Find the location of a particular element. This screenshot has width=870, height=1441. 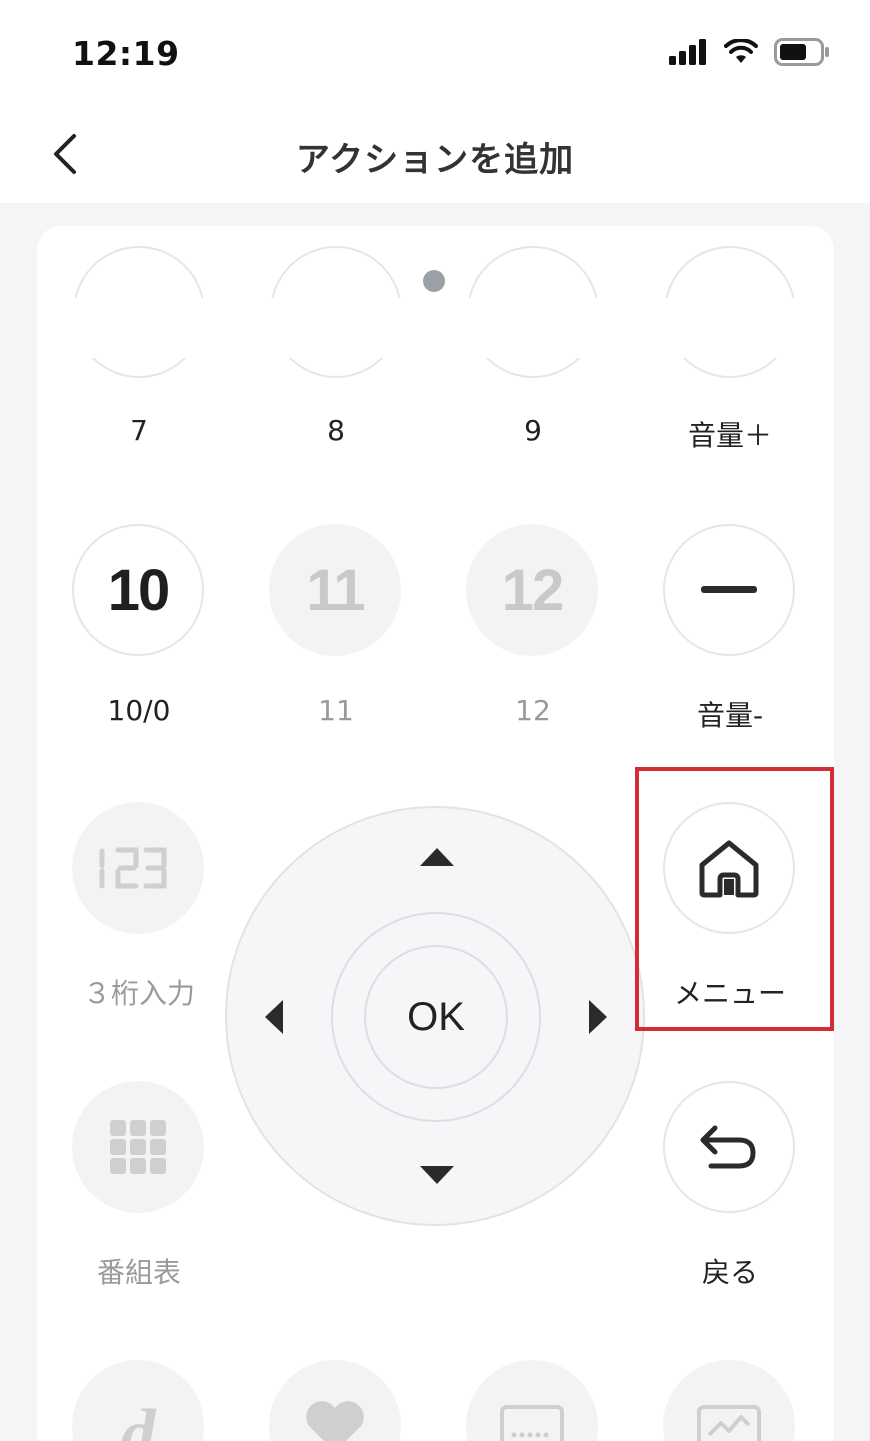

grid-icon is located at coordinates (138, 1147).